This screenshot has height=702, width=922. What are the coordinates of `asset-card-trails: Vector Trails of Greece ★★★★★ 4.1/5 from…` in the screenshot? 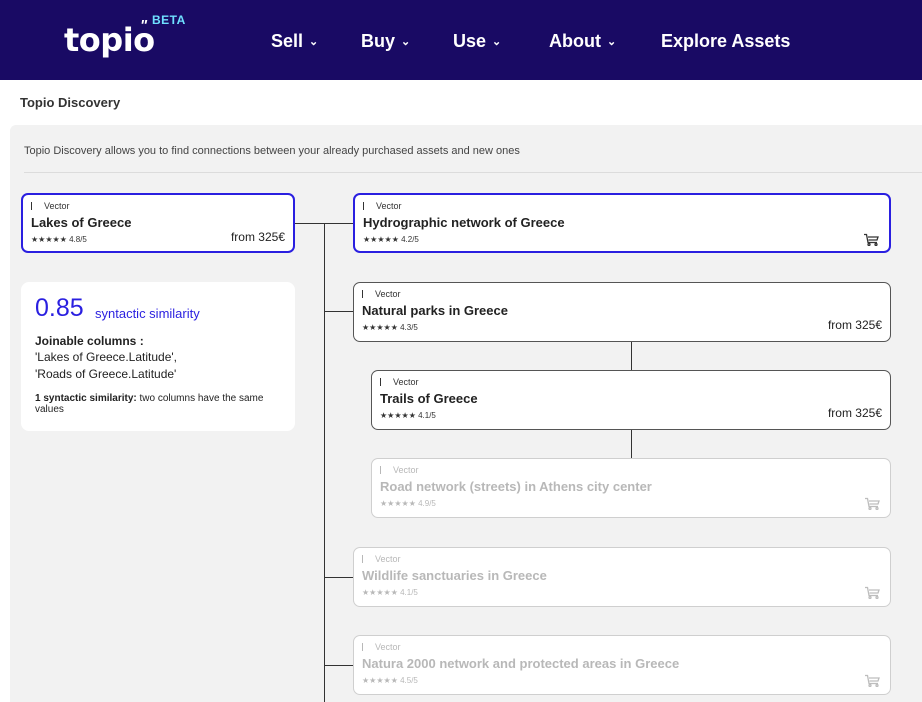 It's located at (631, 400).